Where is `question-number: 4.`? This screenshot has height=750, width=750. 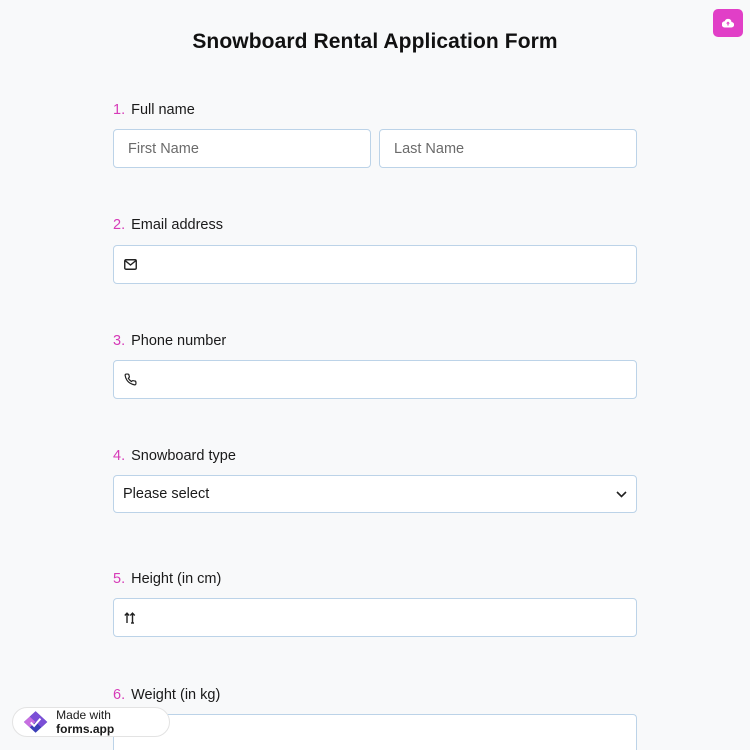
question-number: 4. is located at coordinates (119, 456).